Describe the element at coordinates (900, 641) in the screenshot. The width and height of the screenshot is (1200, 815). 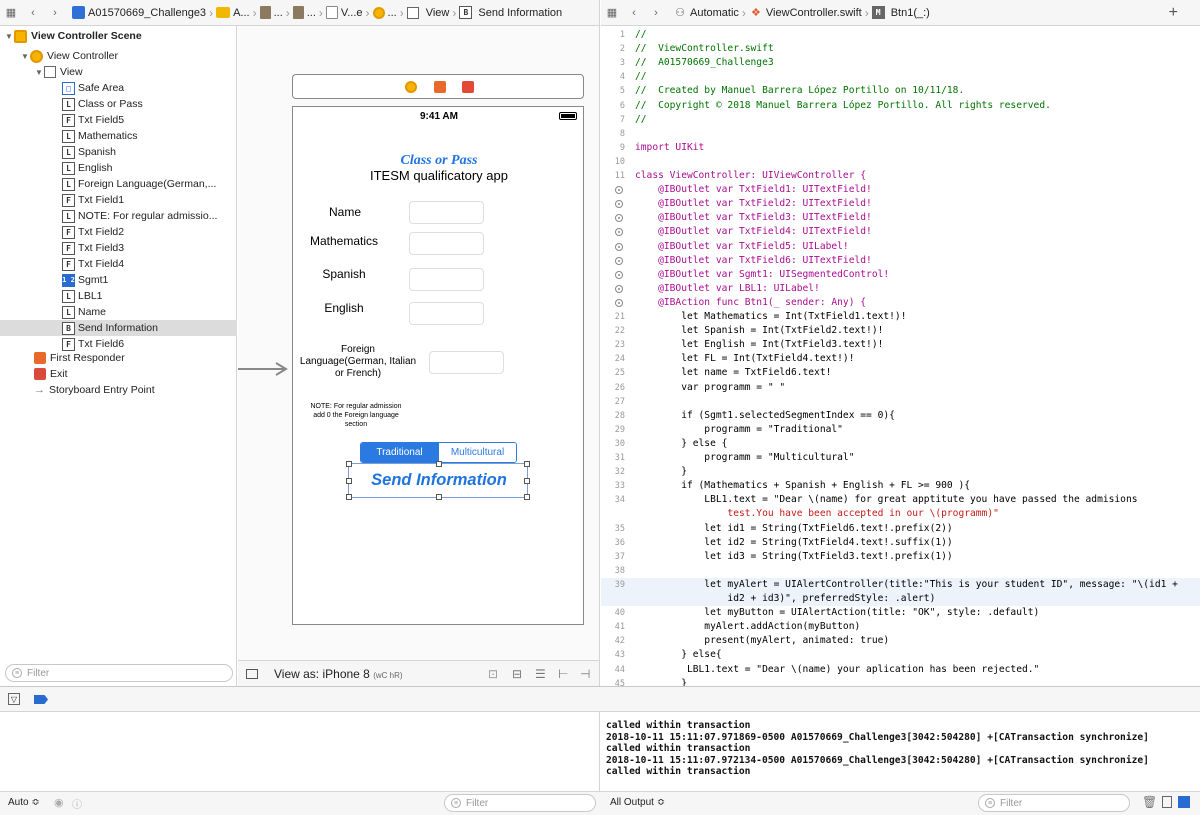
I see `code-line: 42 present(myAlert, animated: true)` at that location.